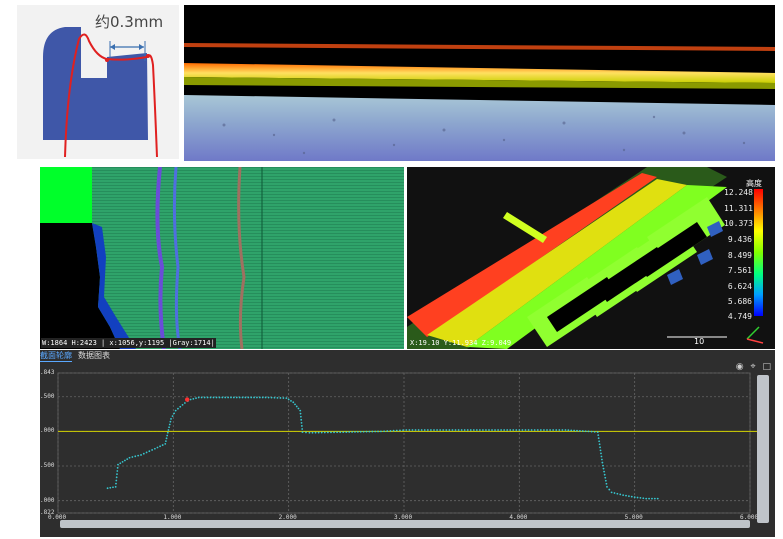 The image size is (783, 539). Describe the element at coordinates (738, 208) in the screenshot. I see `legend-value: 11.311` at that location.